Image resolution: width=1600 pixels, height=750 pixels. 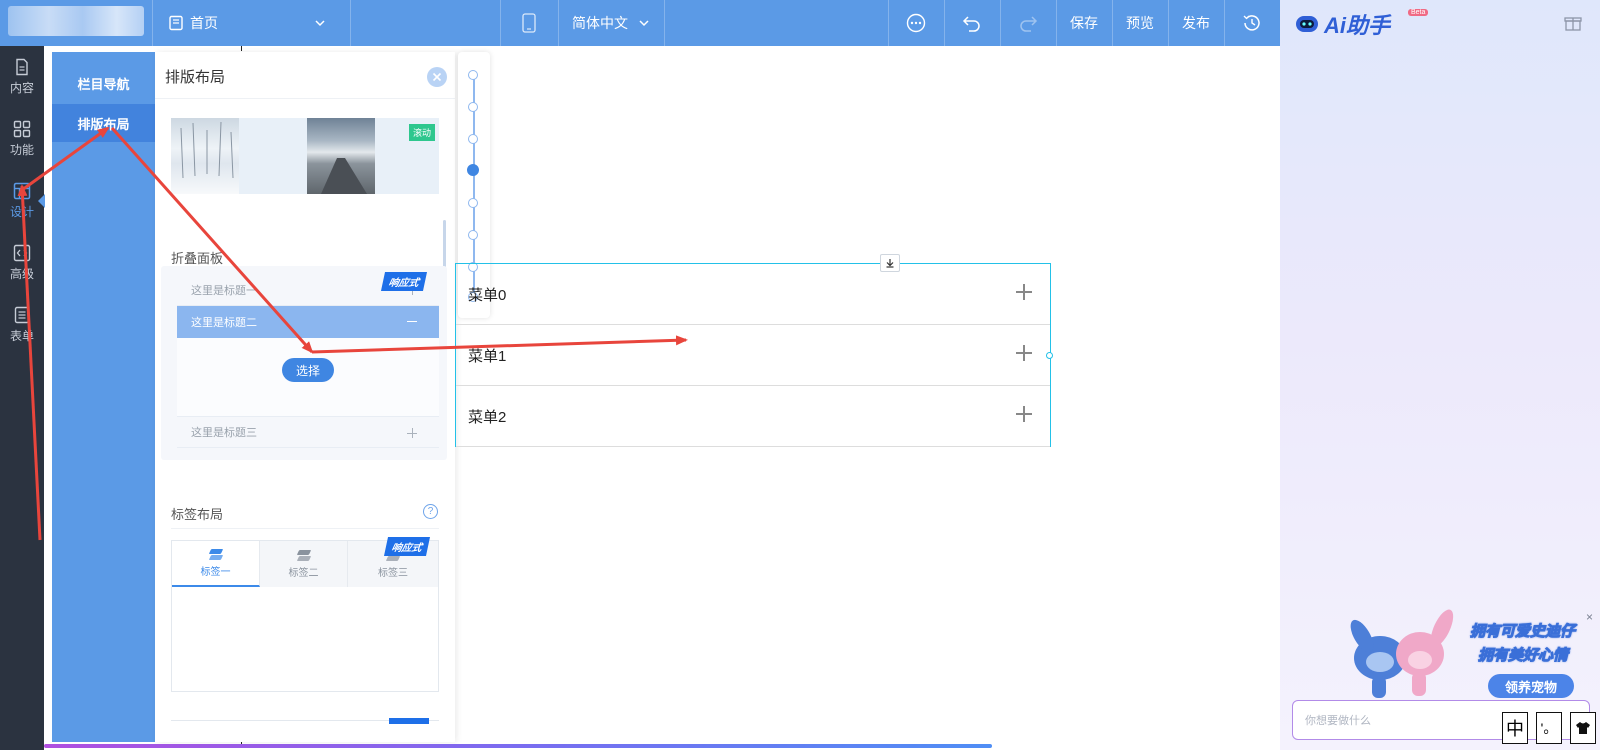 I want to click on redo-icon, so click(x=1029, y=24).